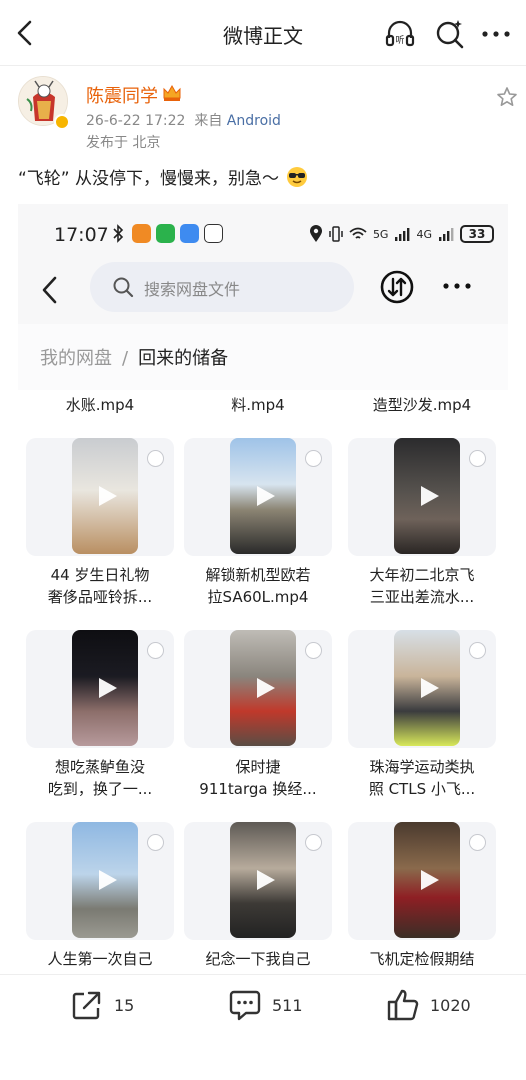 This screenshot has height=1080, width=526. I want to click on post-text: “飞轮” 从没停下，慢慢来，别急～, so click(163, 176).